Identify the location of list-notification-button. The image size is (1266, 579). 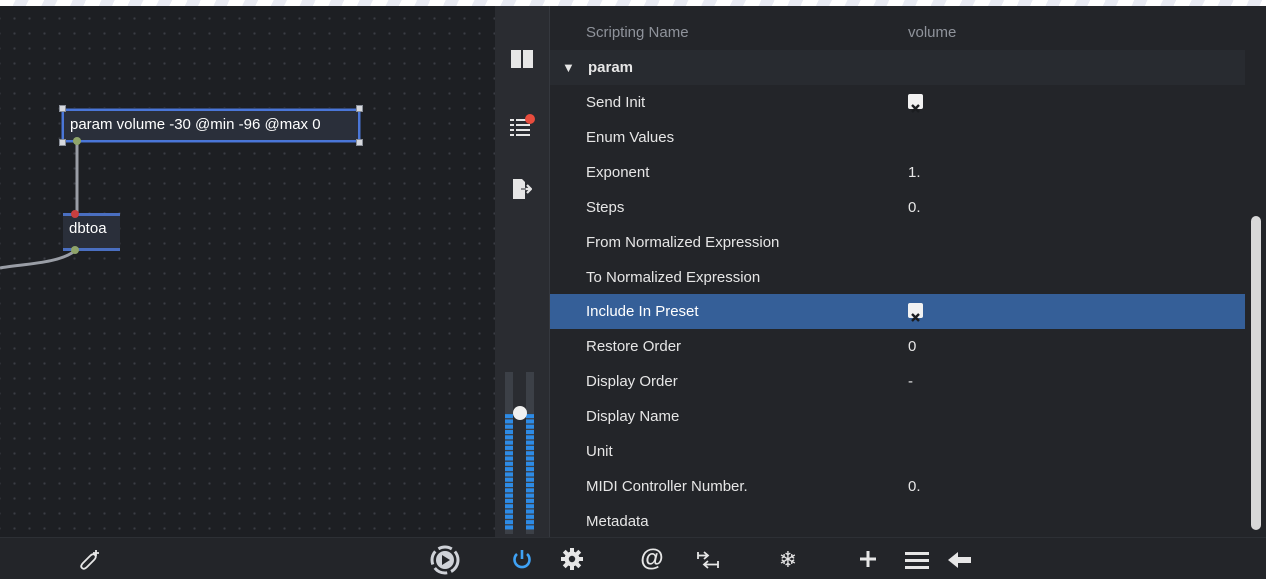
(522, 125).